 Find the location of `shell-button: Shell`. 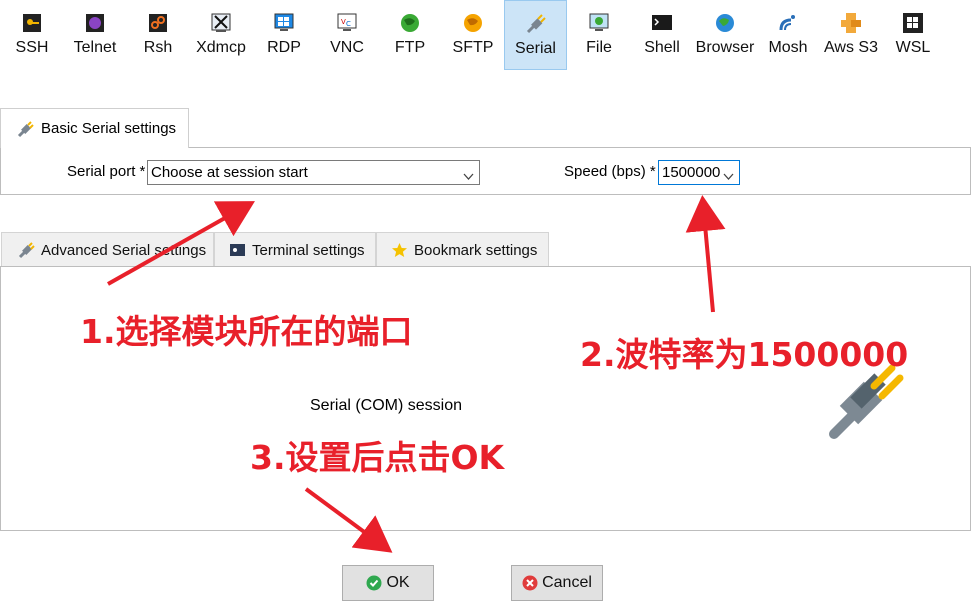

shell-button: Shell is located at coordinates (662, 35).